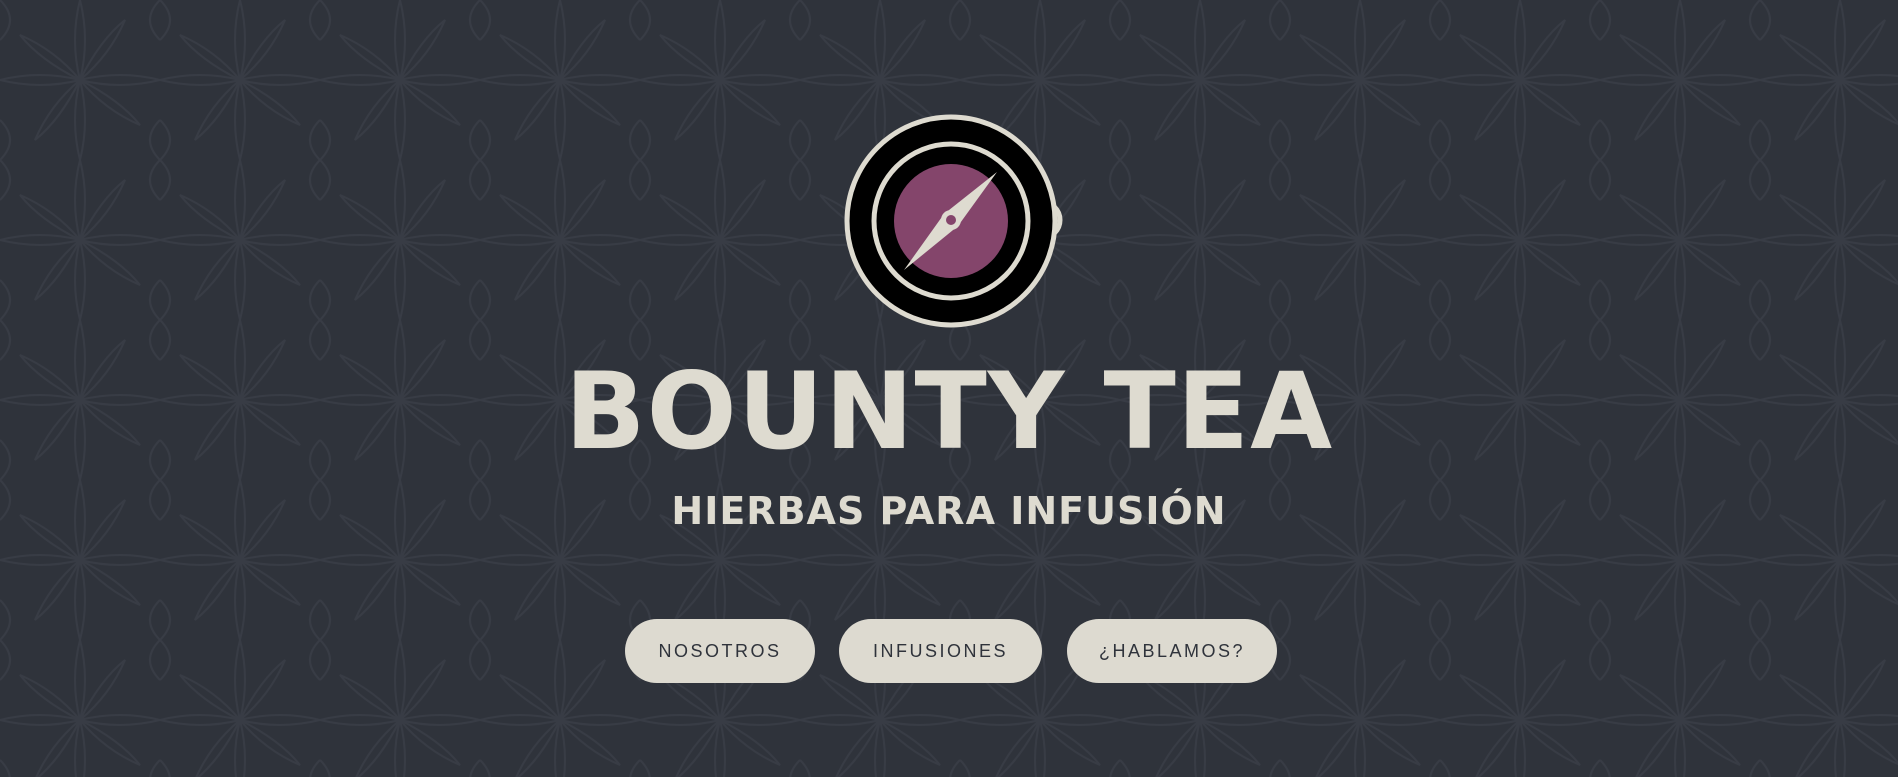 The height and width of the screenshot is (777, 1898). What do you see at coordinates (953, 221) in the screenshot?
I see `teacup-compass-icon` at bounding box center [953, 221].